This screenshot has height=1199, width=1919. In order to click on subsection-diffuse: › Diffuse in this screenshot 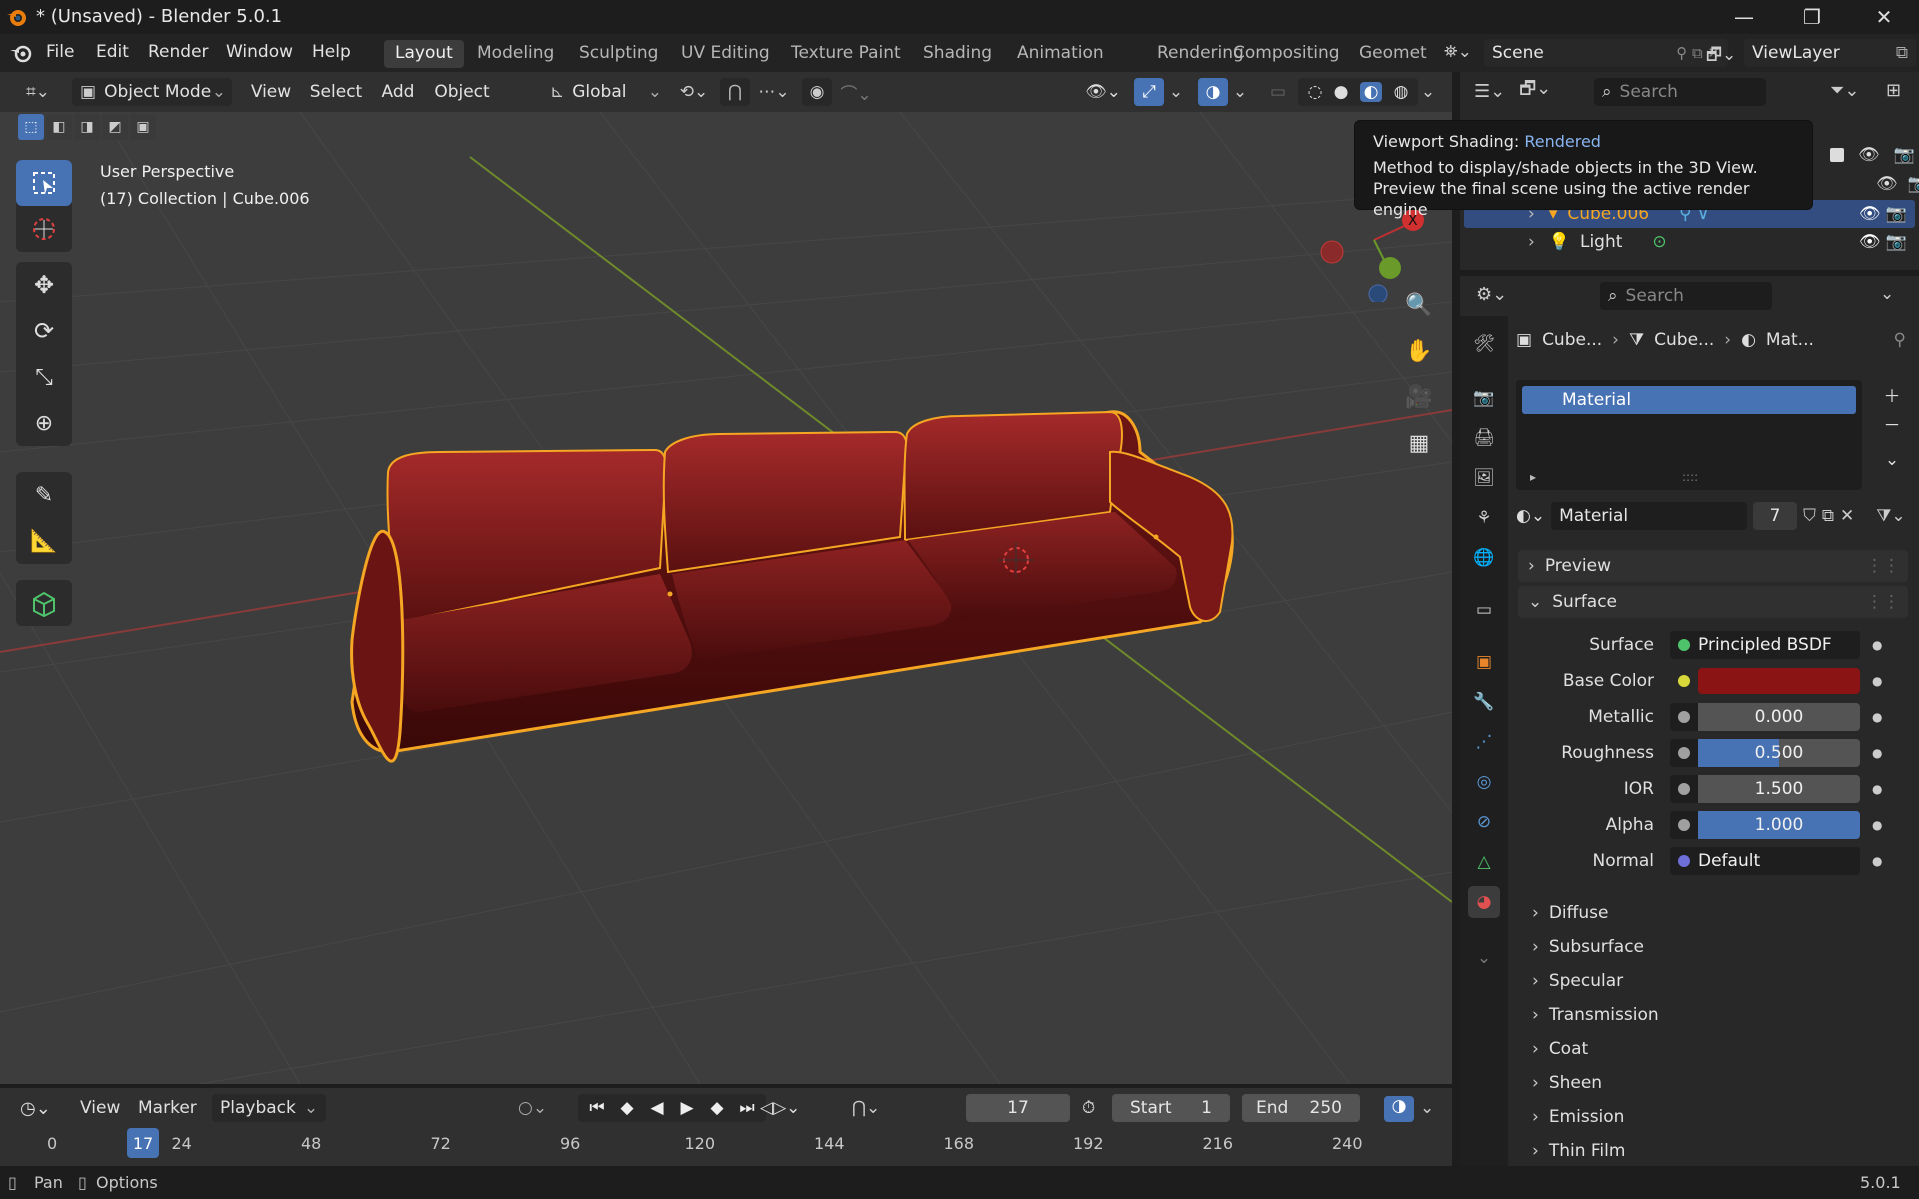, I will do `click(1570, 913)`.